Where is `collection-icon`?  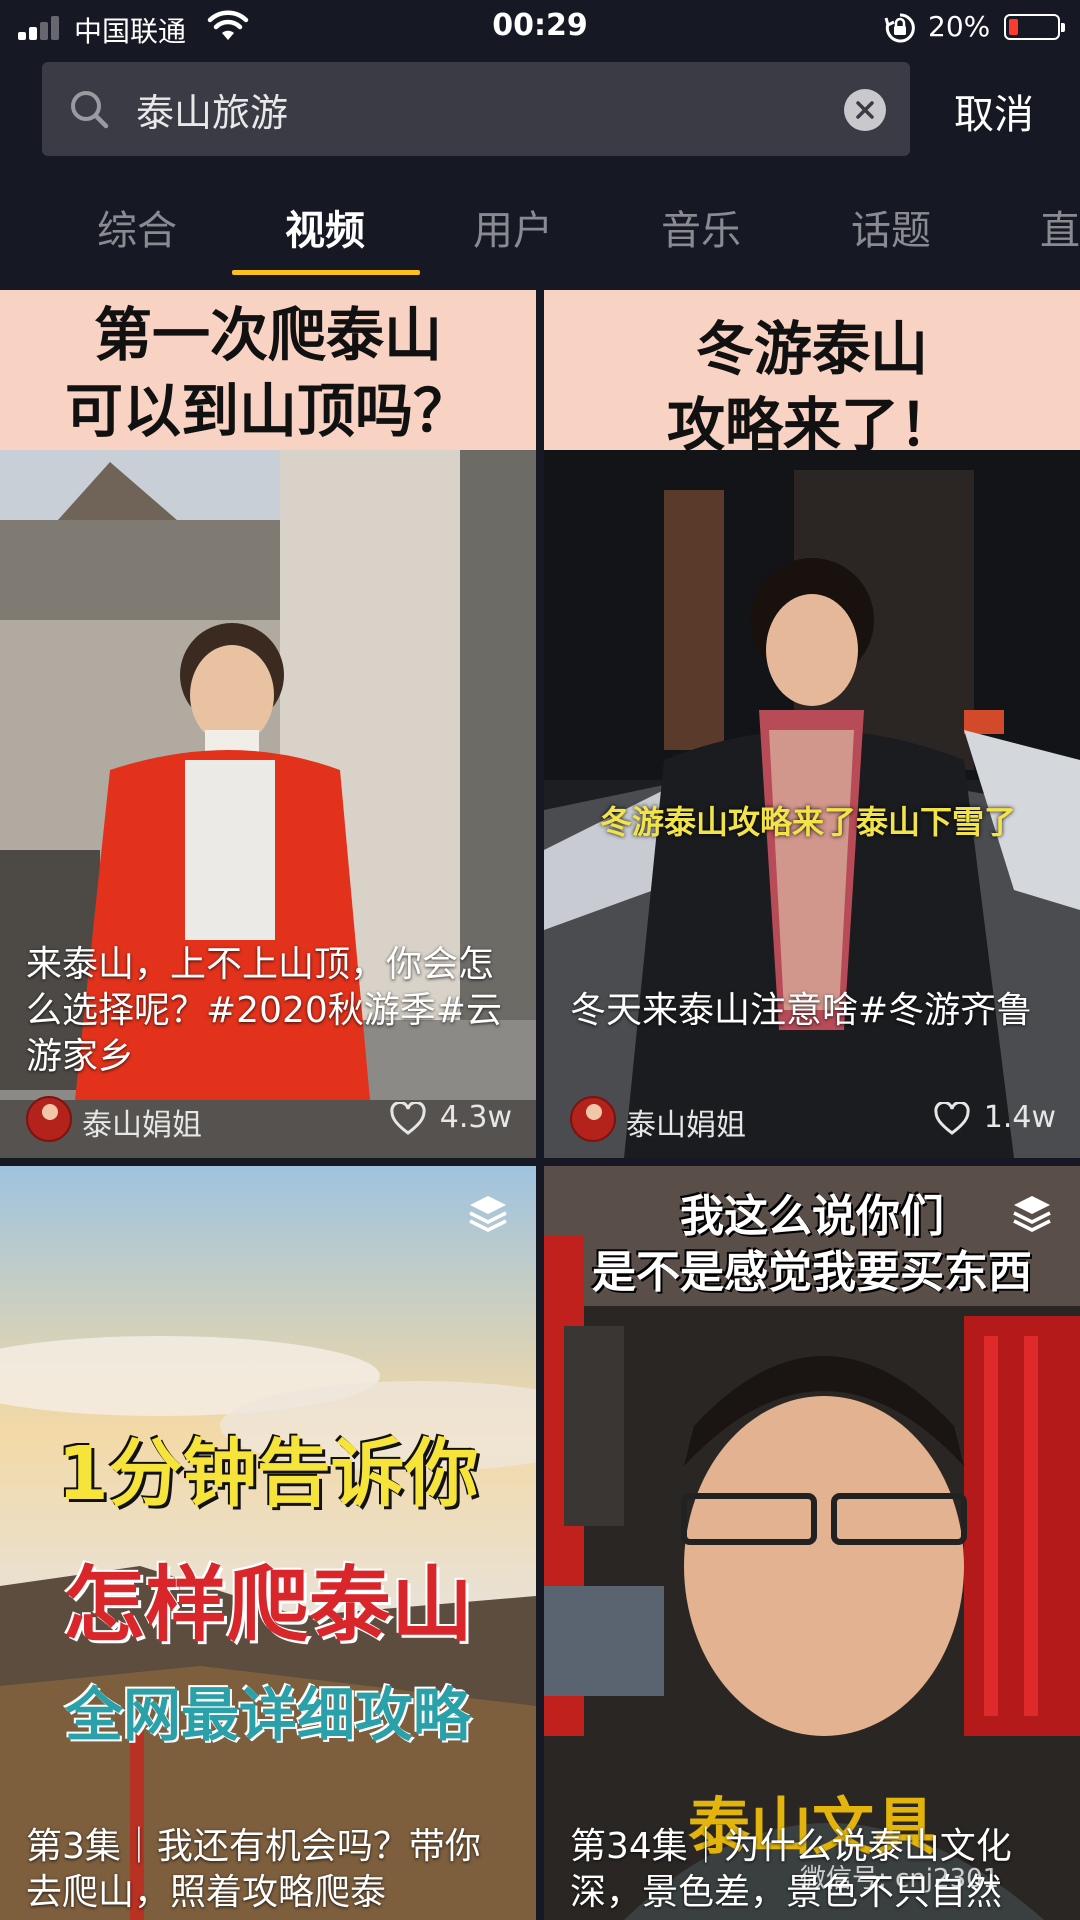
collection-icon is located at coordinates (488, 1214).